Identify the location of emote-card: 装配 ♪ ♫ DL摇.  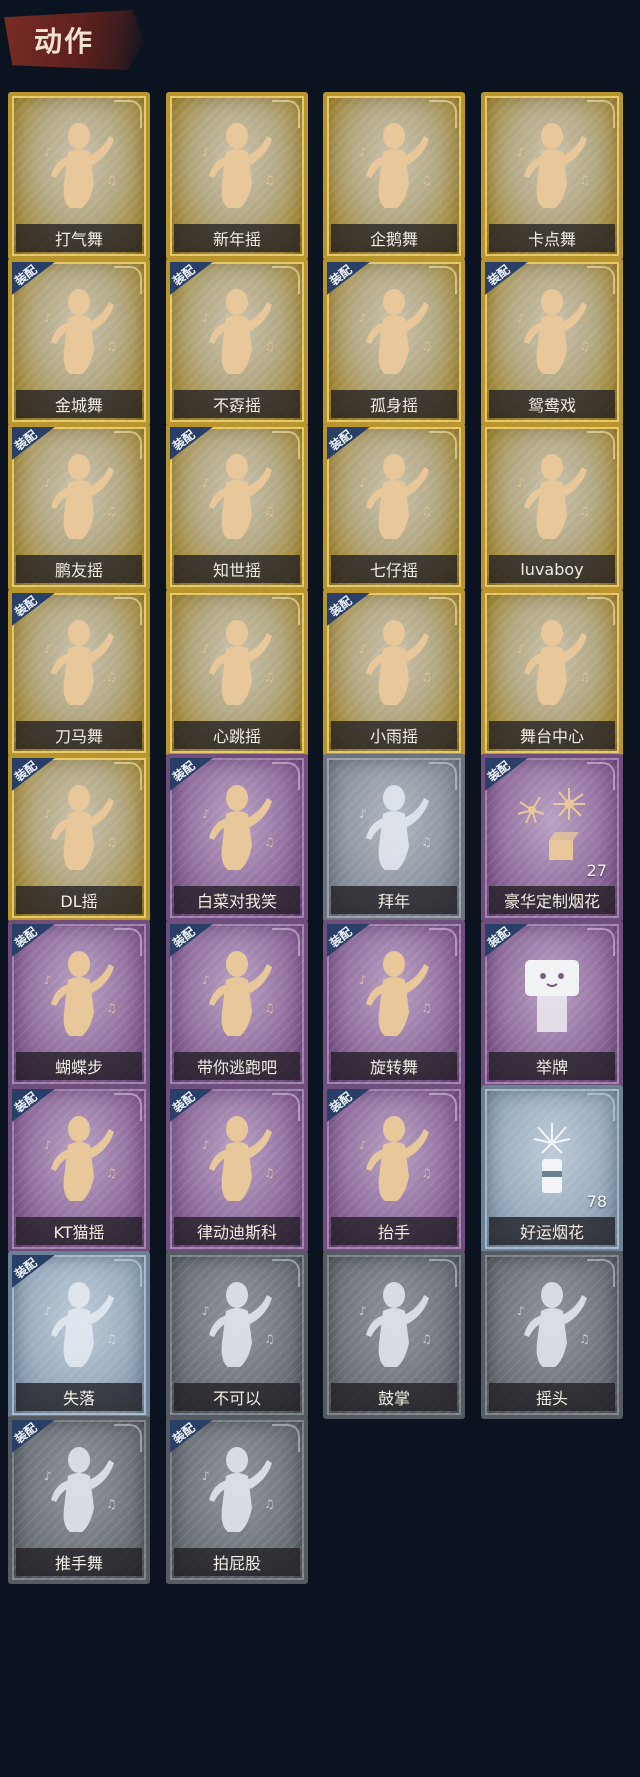
(79, 838).